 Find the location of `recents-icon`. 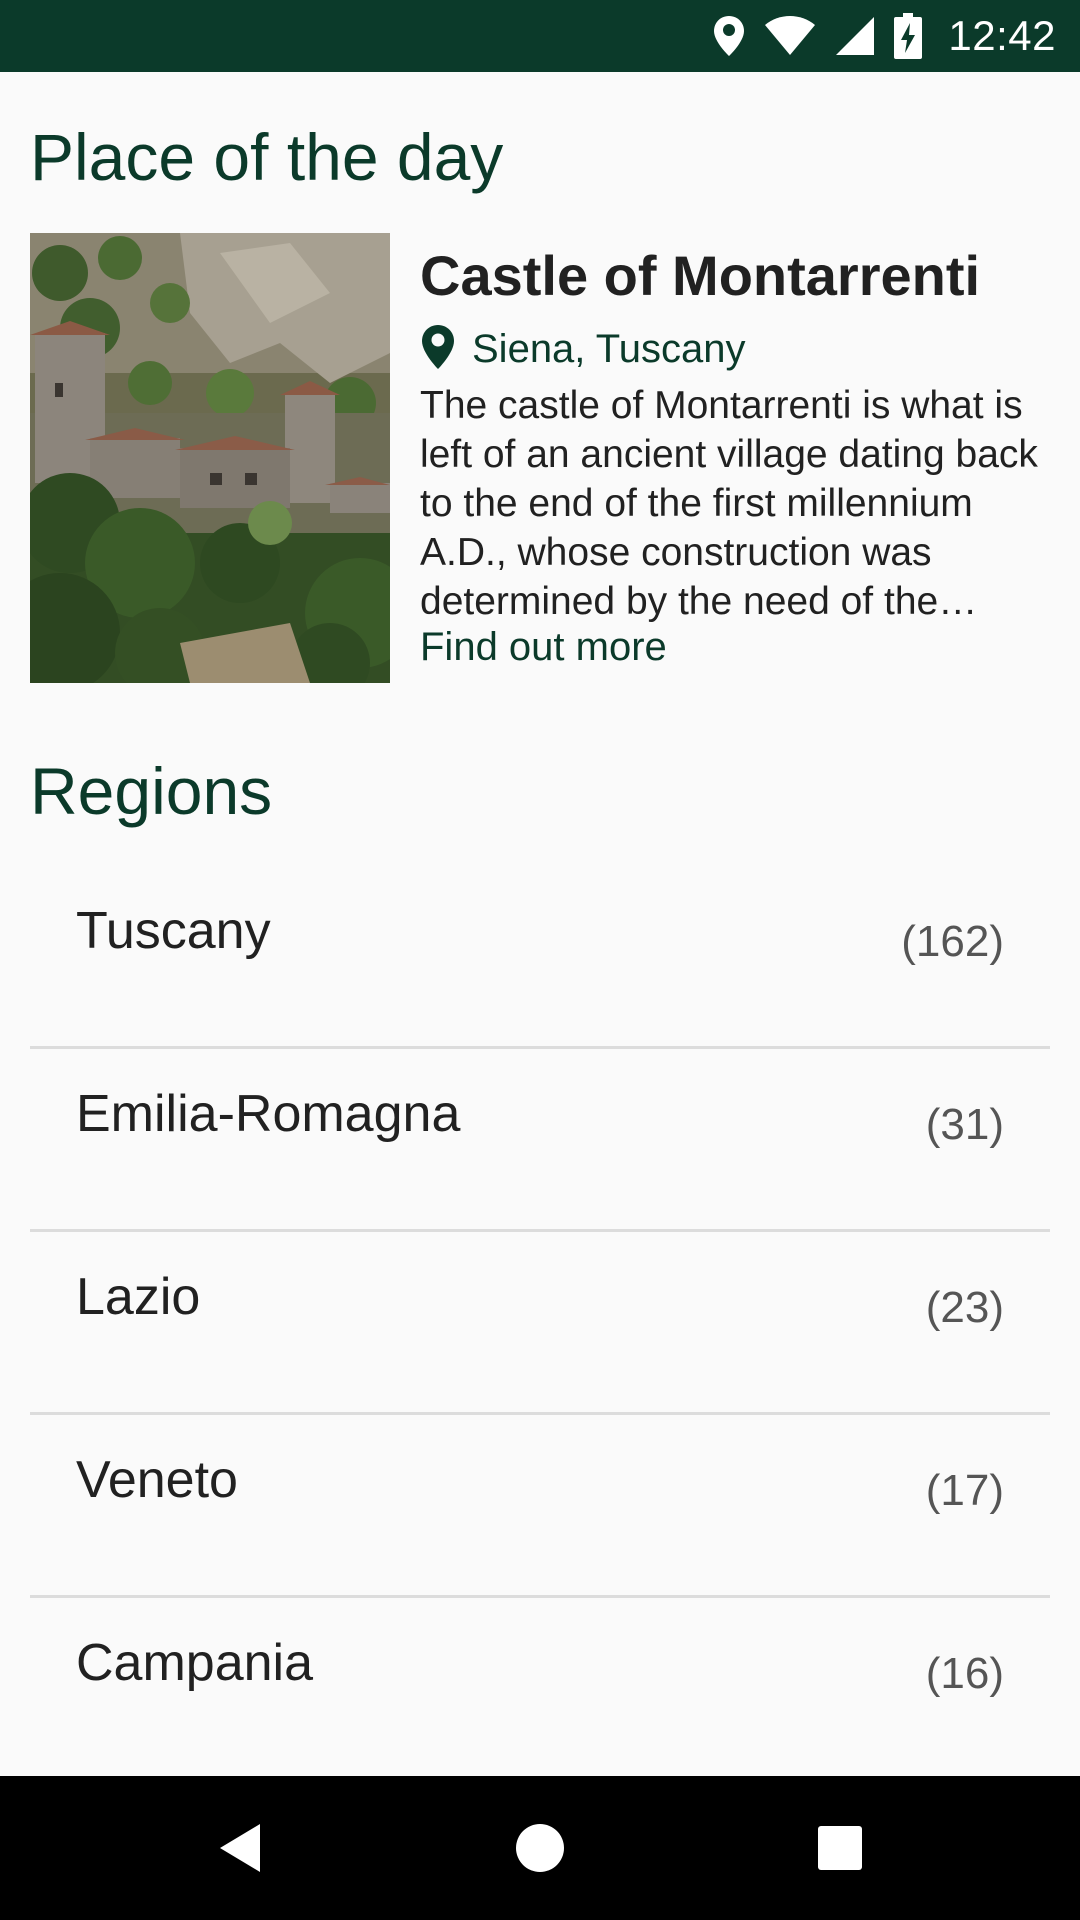

recents-icon is located at coordinates (840, 1848).